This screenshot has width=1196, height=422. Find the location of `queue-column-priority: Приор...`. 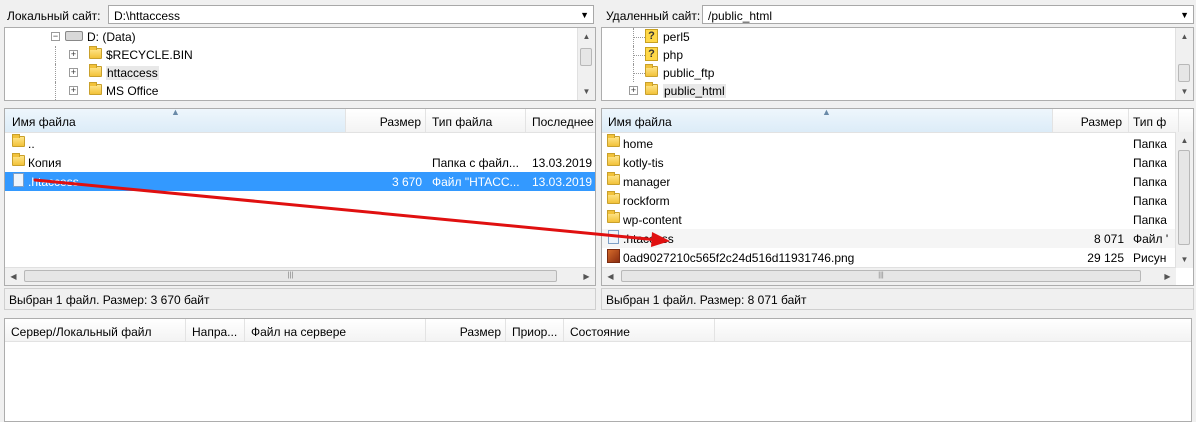

queue-column-priority: Приор... is located at coordinates (535, 330).